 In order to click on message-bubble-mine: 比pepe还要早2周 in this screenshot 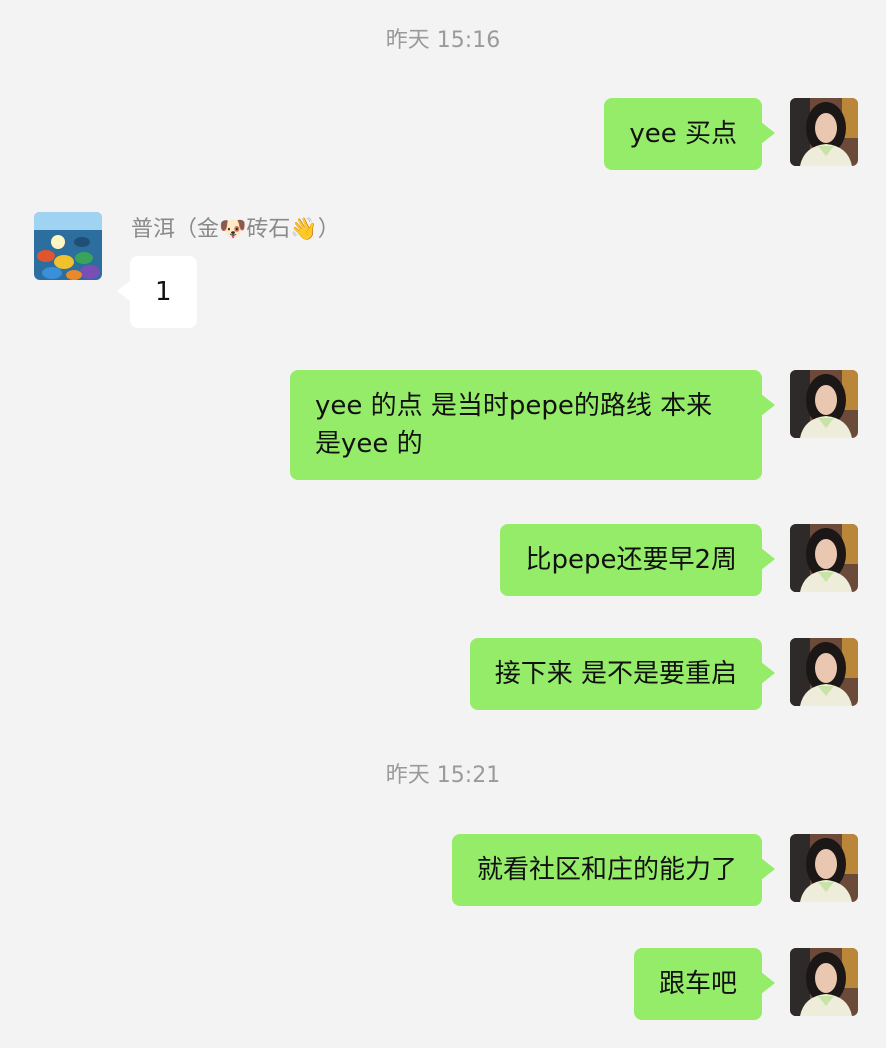, I will do `click(637, 560)`.